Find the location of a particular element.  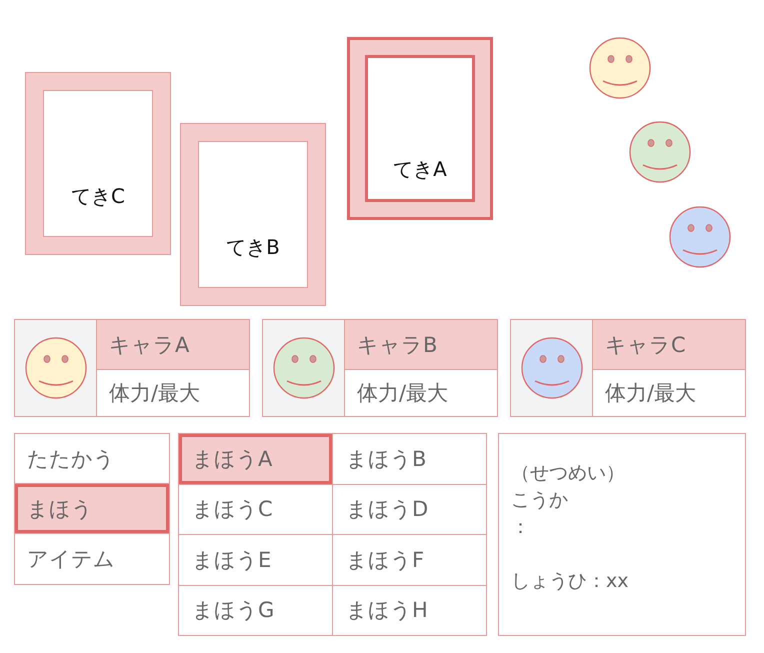

spell-item: まほうC is located at coordinates (256, 509).